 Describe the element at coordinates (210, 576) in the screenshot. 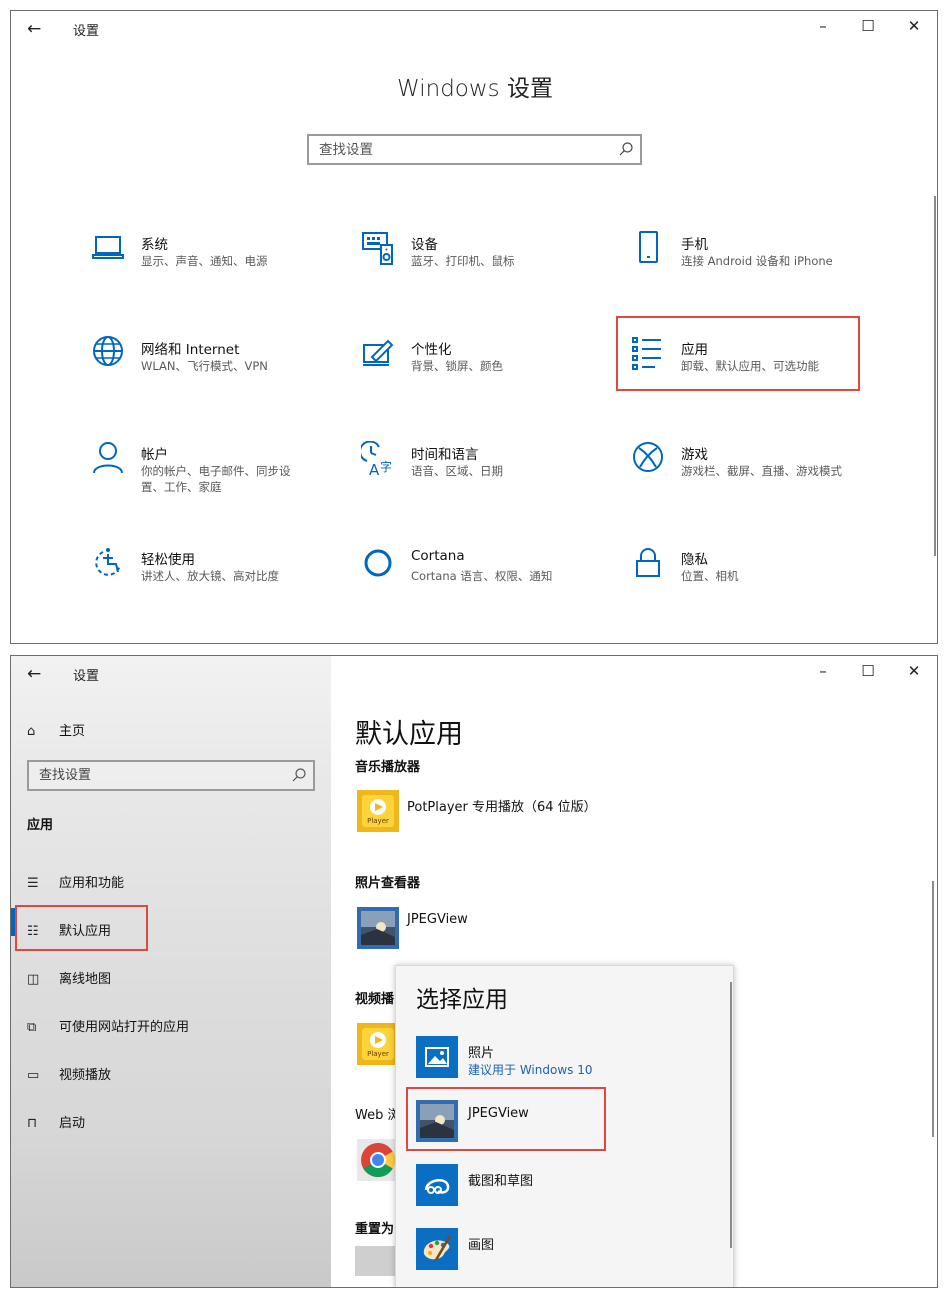

I see `tile-description: 讲述人、放大镜、高对比度` at that location.